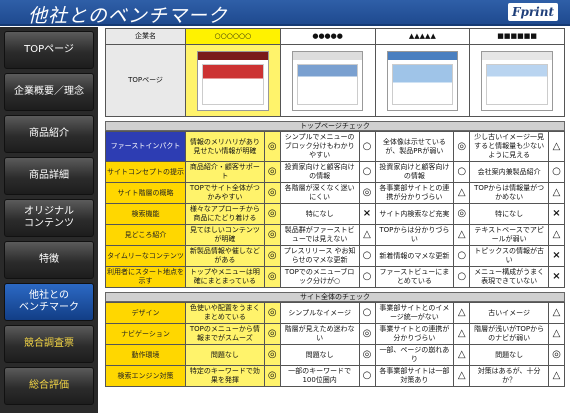 The height and width of the screenshot is (413, 570). What do you see at coordinates (509, 256) in the screenshot?
I see `company-4-comment: トピックスの情報が古い` at bounding box center [509, 256].